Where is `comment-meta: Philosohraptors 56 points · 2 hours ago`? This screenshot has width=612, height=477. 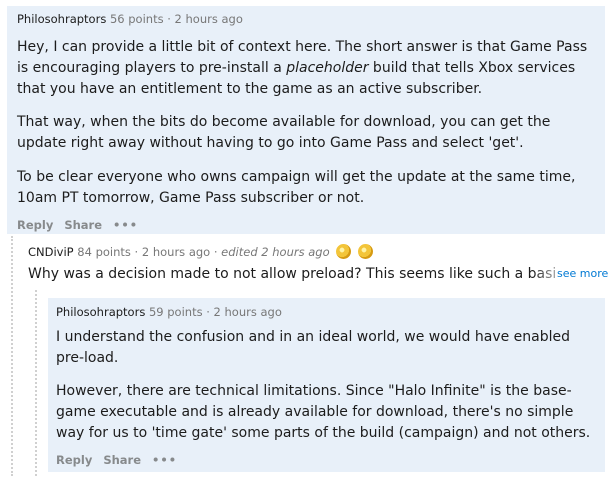 comment-meta: Philosohraptors 56 points · 2 hours ago is located at coordinates (307, 19).